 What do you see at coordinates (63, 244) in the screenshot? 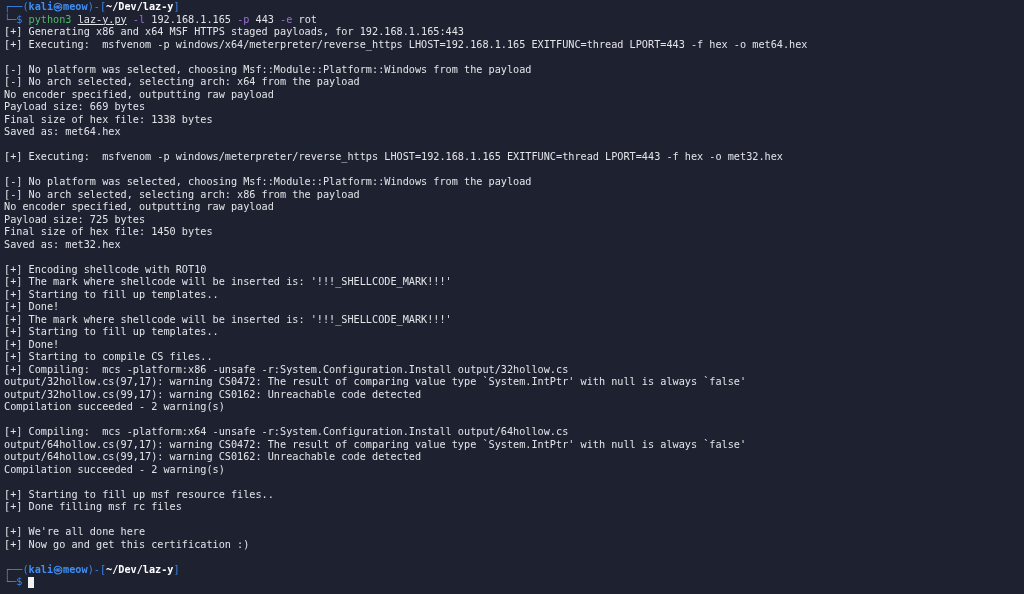
I see `output-line: Saved as: met32.hex` at bounding box center [63, 244].